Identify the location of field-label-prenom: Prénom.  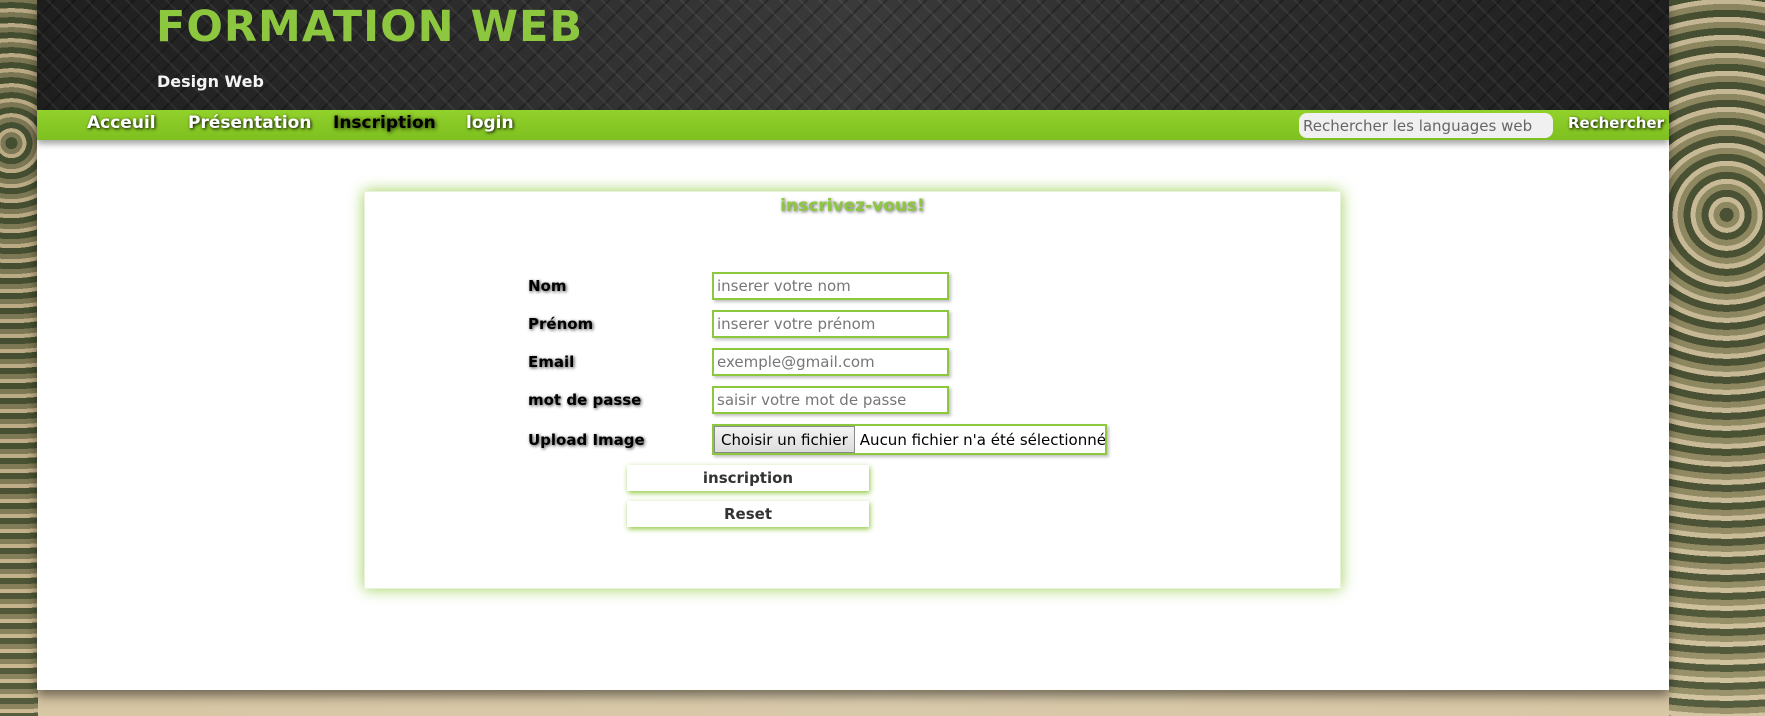
(561, 324).